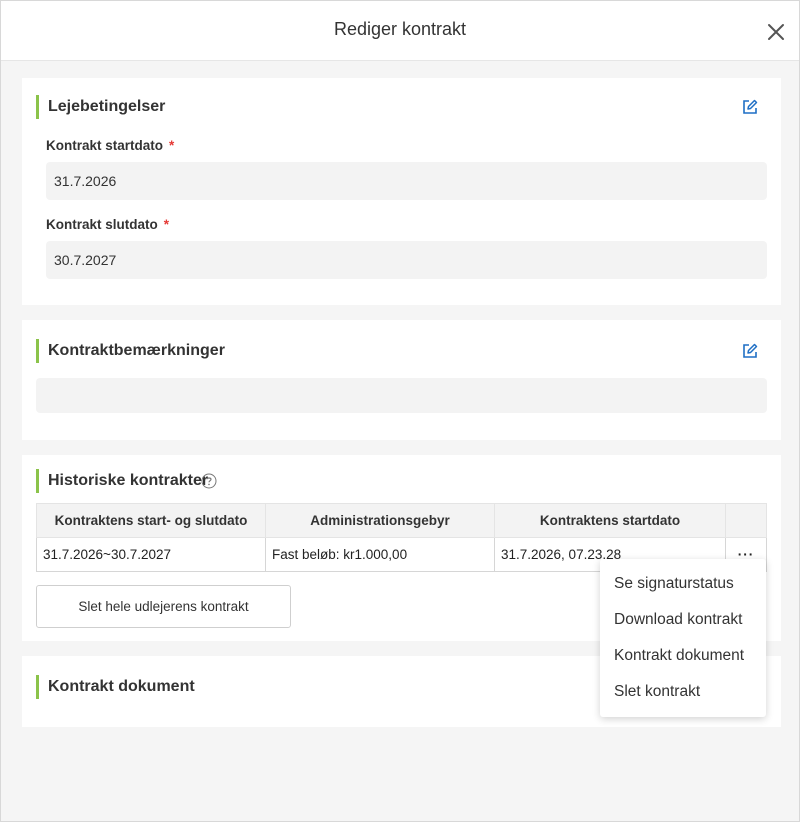 The height and width of the screenshot is (822, 800). Describe the element at coordinates (657, 692) in the screenshot. I see `menu-item-delete-contract: Slet kontrakt` at that location.